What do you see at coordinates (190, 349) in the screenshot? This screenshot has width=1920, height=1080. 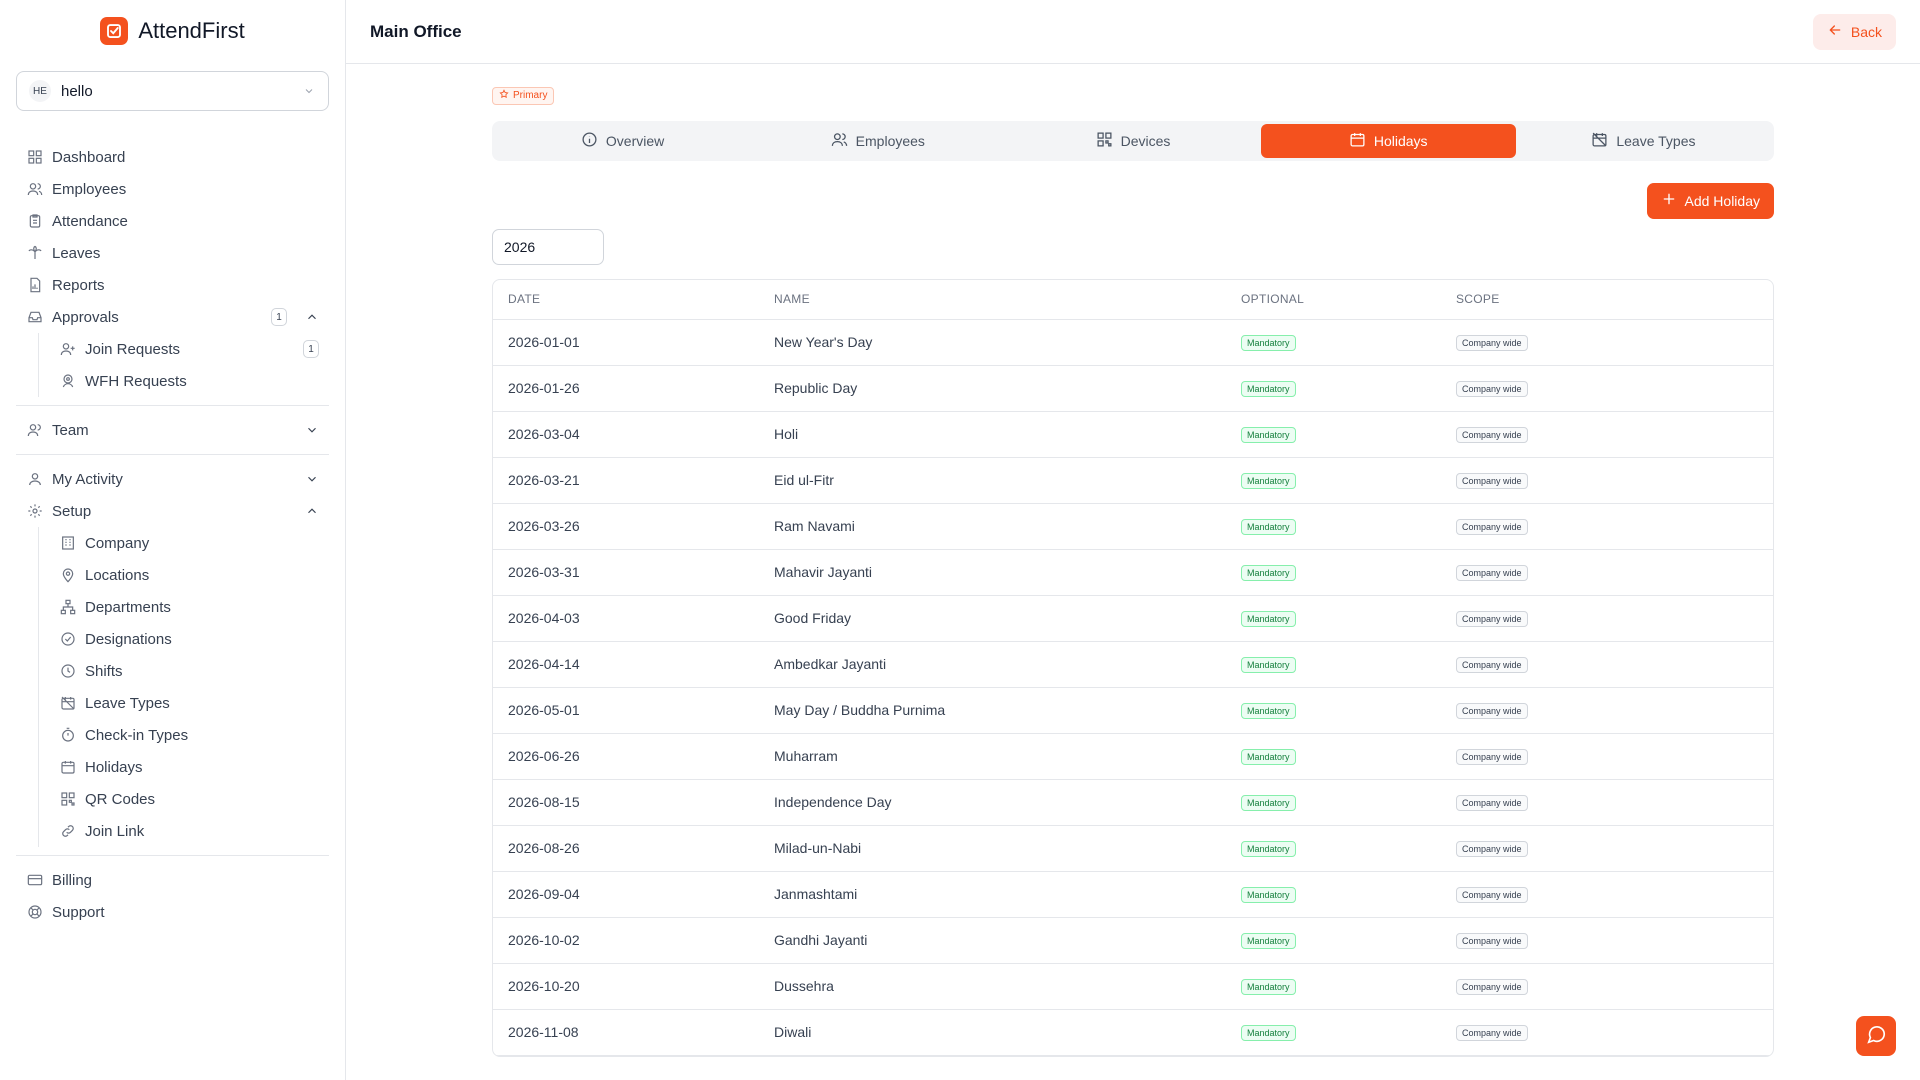 I see `sidebar-item-join-requests: Join Requests 1` at bounding box center [190, 349].